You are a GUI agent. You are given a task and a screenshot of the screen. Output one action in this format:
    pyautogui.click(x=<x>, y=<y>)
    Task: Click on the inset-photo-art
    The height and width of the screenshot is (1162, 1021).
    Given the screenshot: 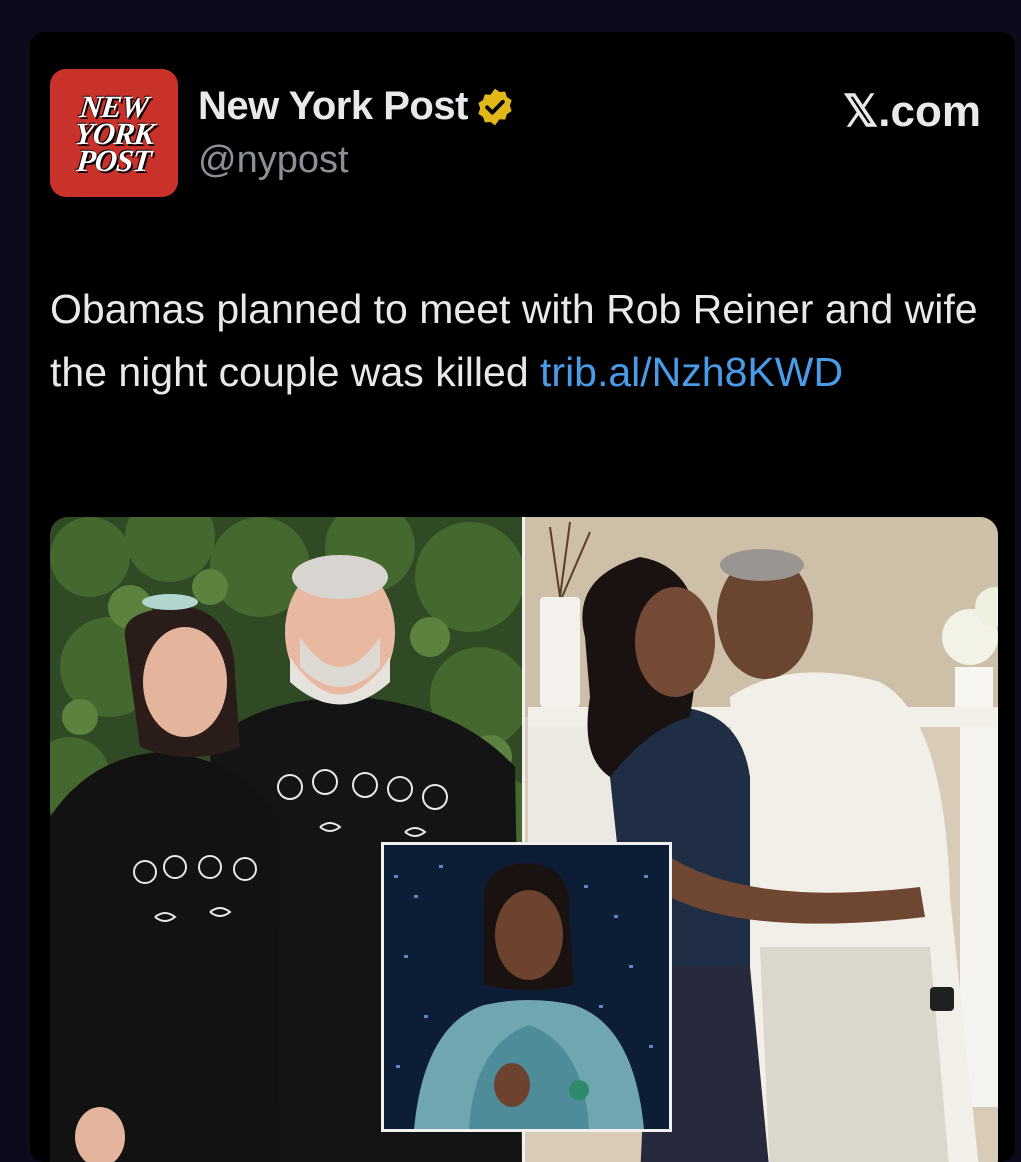 What is the action you would take?
    pyautogui.click(x=526, y=987)
    